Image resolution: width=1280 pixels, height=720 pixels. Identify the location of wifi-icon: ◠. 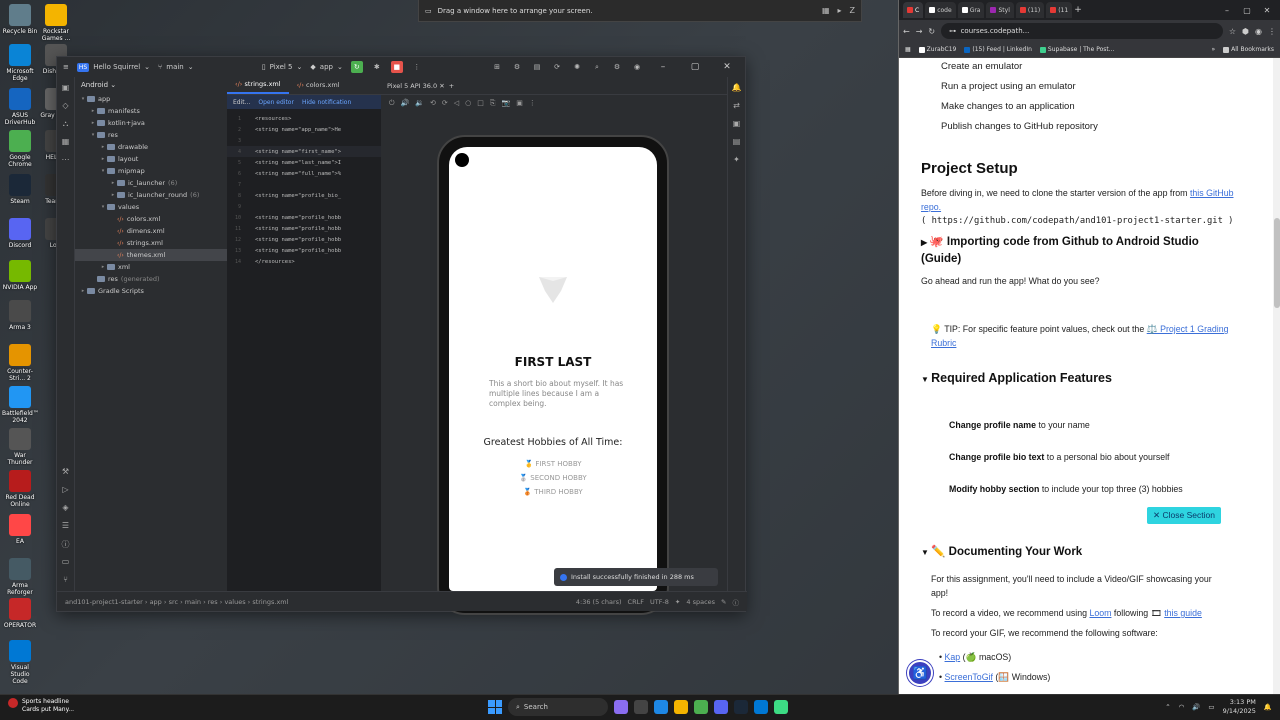
(1182, 707).